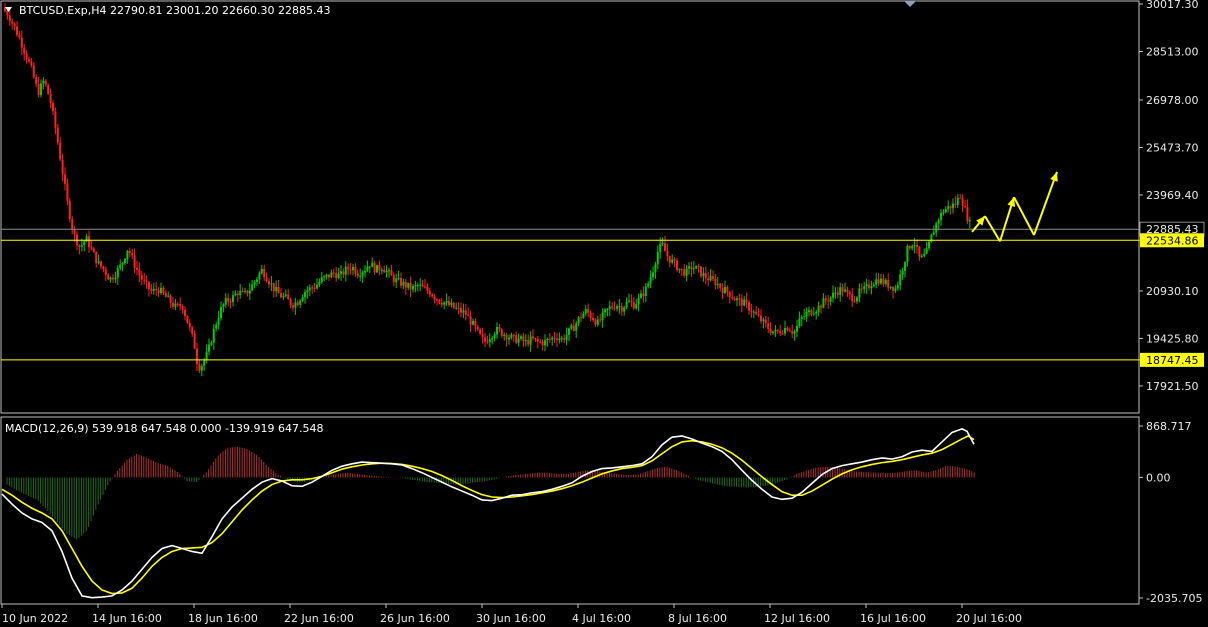  I want to click on macd-tick-label: -2035.705, so click(1174, 598).